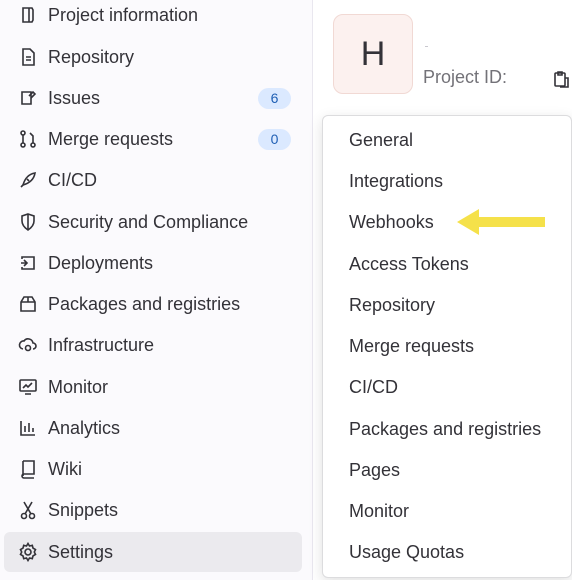 The width and height of the screenshot is (572, 580). What do you see at coordinates (83, 510) in the screenshot?
I see `sidebar-item-label: Snippets` at bounding box center [83, 510].